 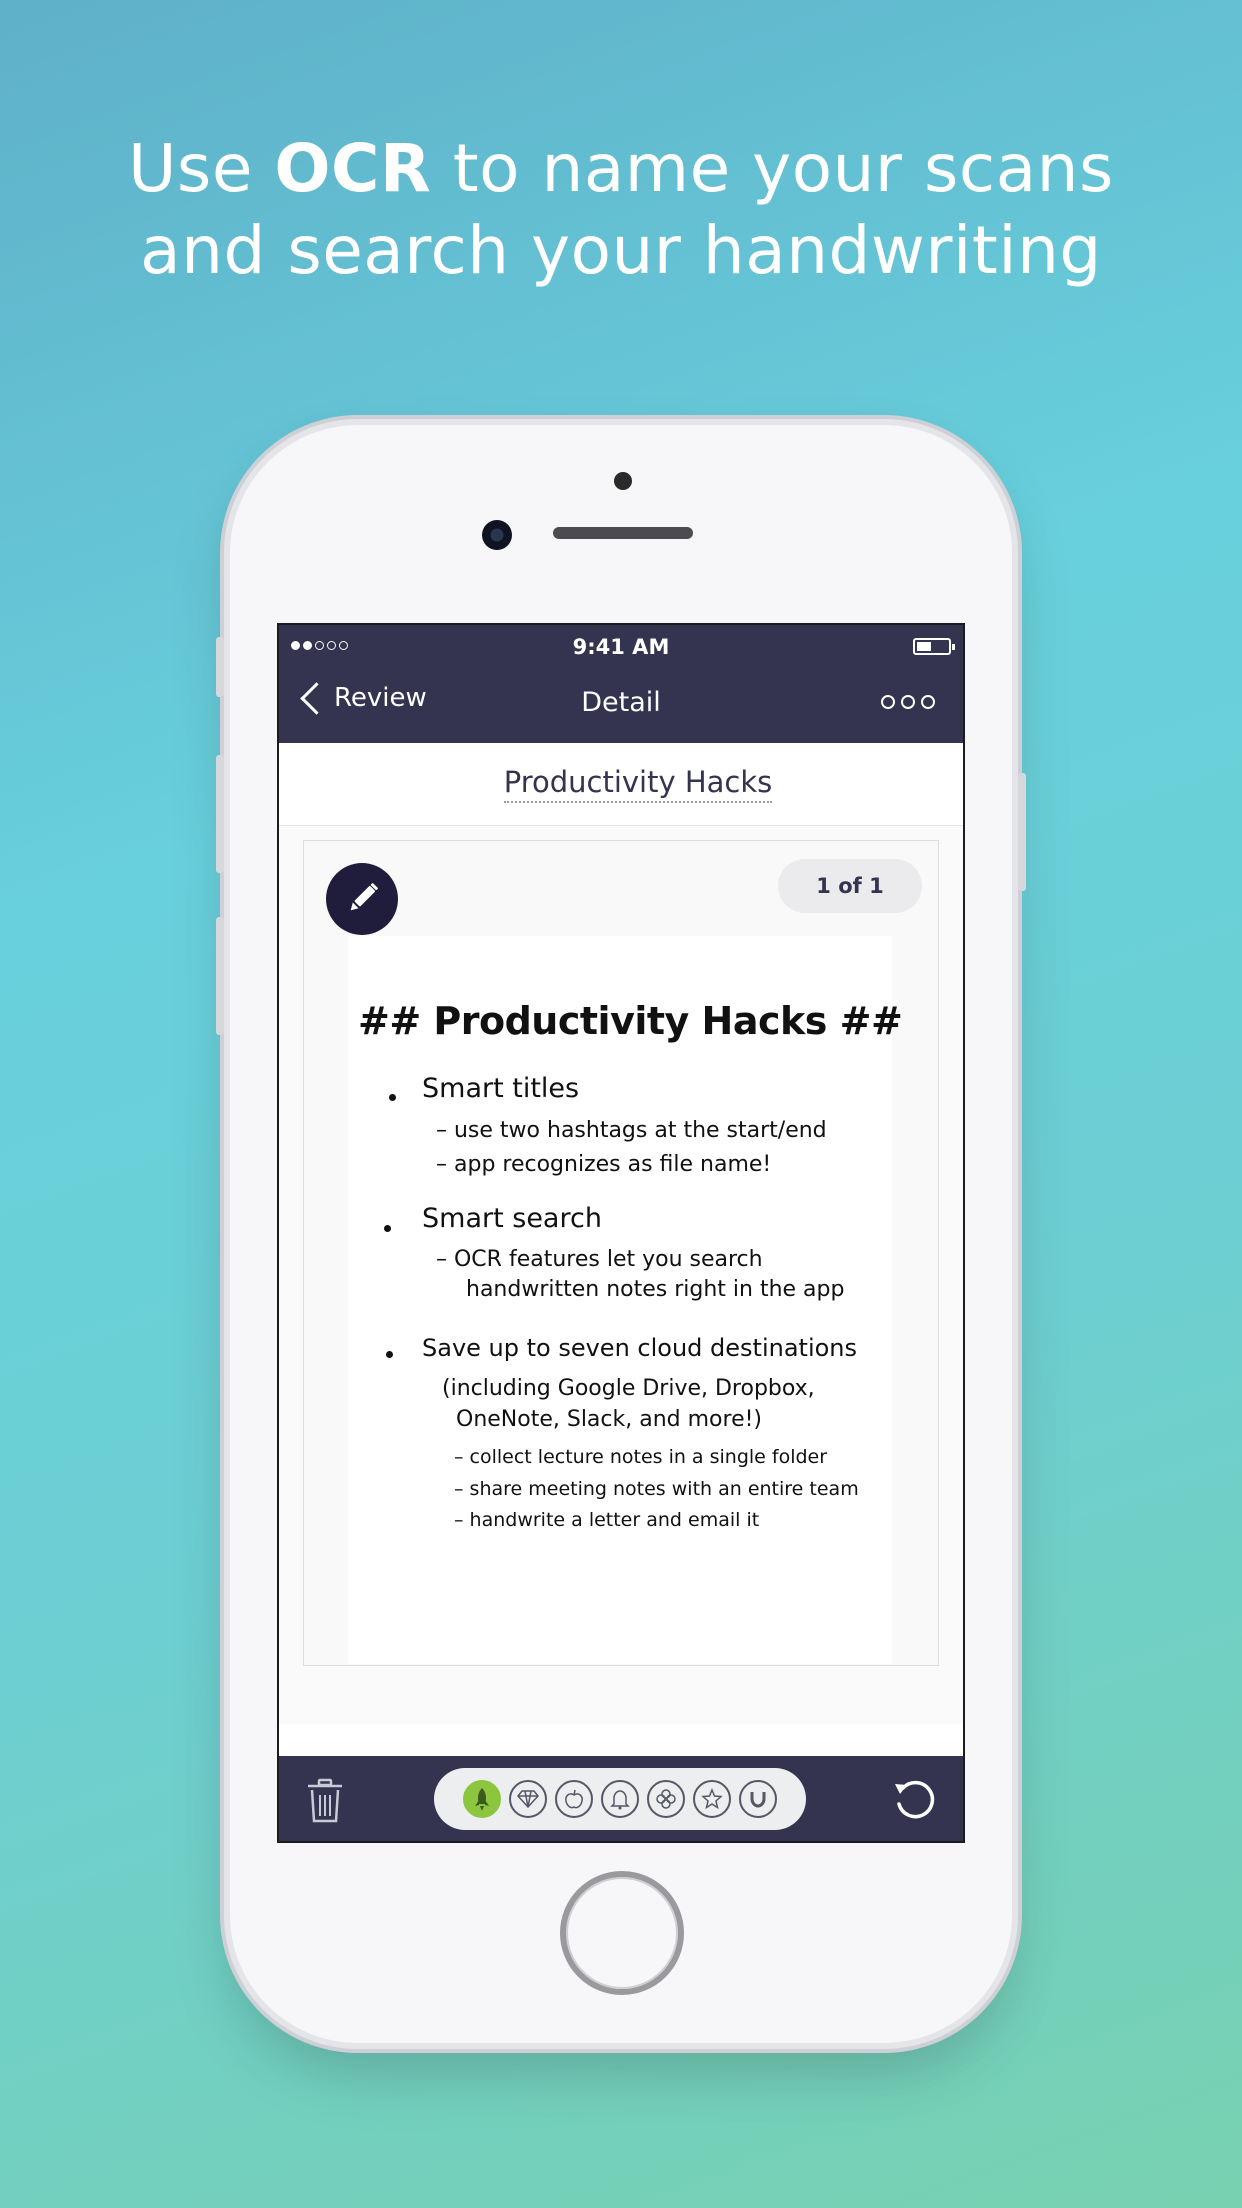 I want to click on note-line: OneNote, Slack, and more!), so click(x=609, y=1419).